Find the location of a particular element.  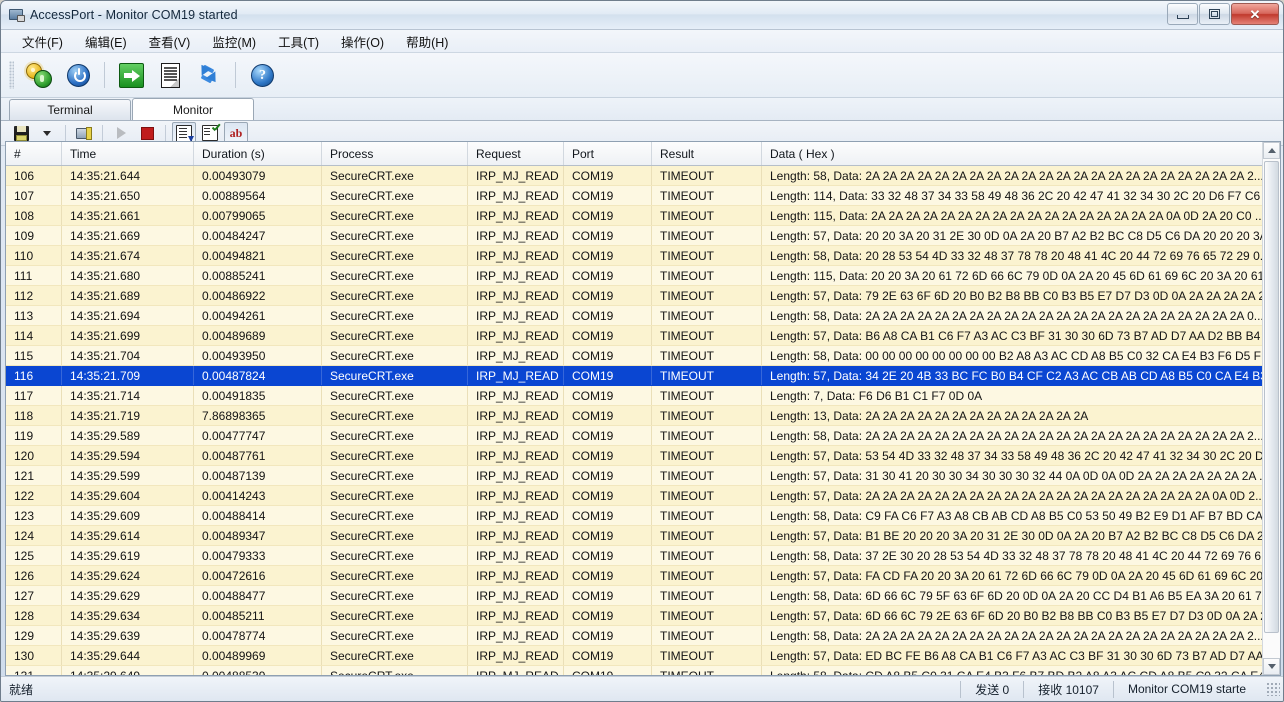

menu-monitor: 监控(M) is located at coordinates (234, 41).